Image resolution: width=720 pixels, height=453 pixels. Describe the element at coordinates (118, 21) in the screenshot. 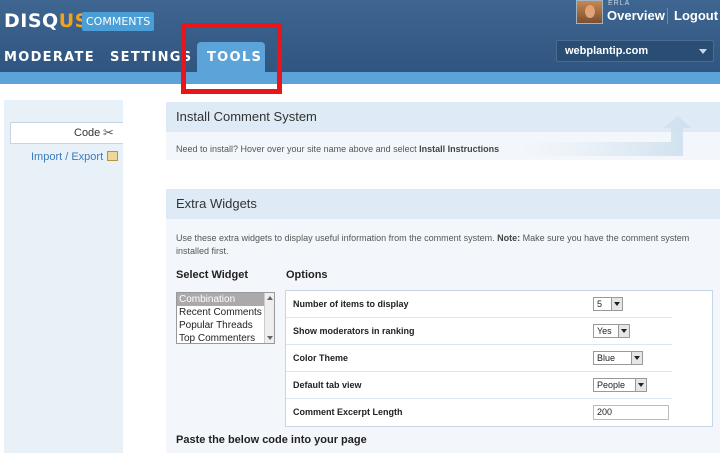

I see `logo-badge: COMMENTS` at that location.